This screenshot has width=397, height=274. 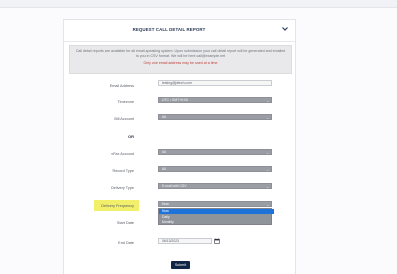 I want to click on delivery-type-label: Delivery Type, so click(x=122, y=188).